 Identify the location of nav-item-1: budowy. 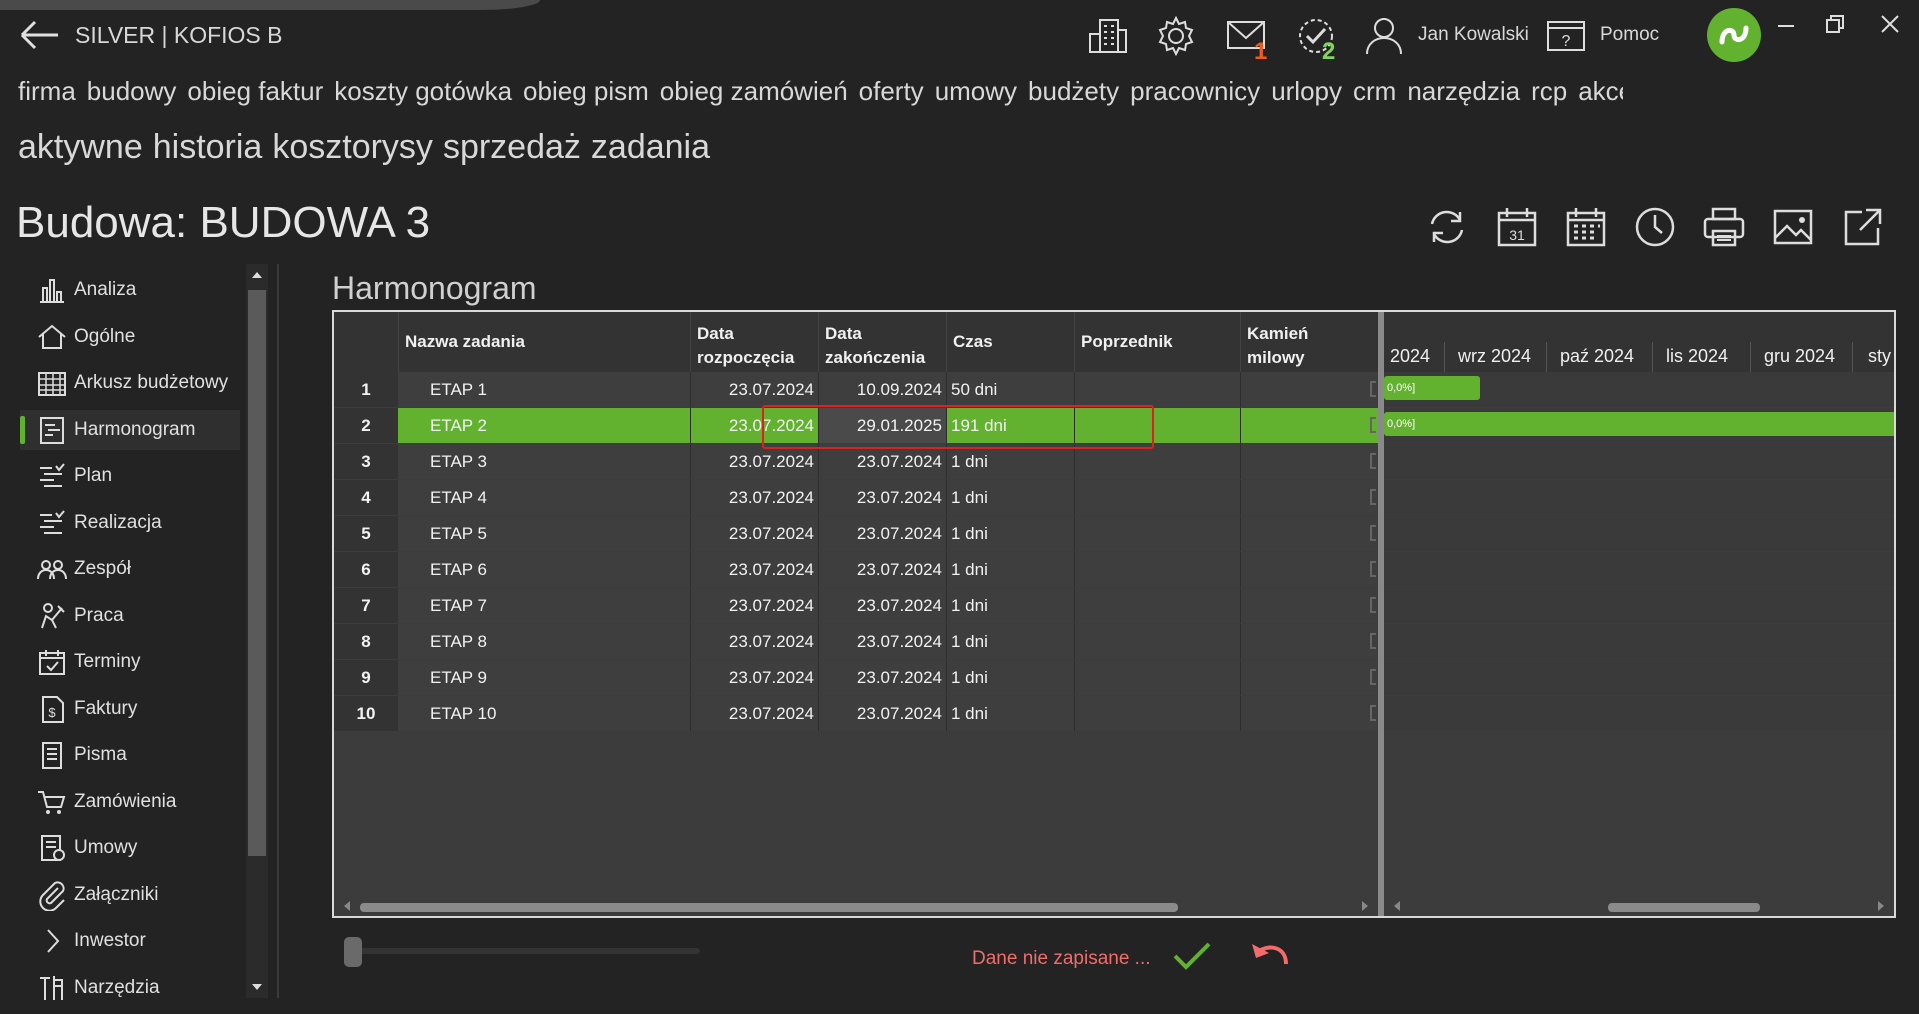
(132, 94).